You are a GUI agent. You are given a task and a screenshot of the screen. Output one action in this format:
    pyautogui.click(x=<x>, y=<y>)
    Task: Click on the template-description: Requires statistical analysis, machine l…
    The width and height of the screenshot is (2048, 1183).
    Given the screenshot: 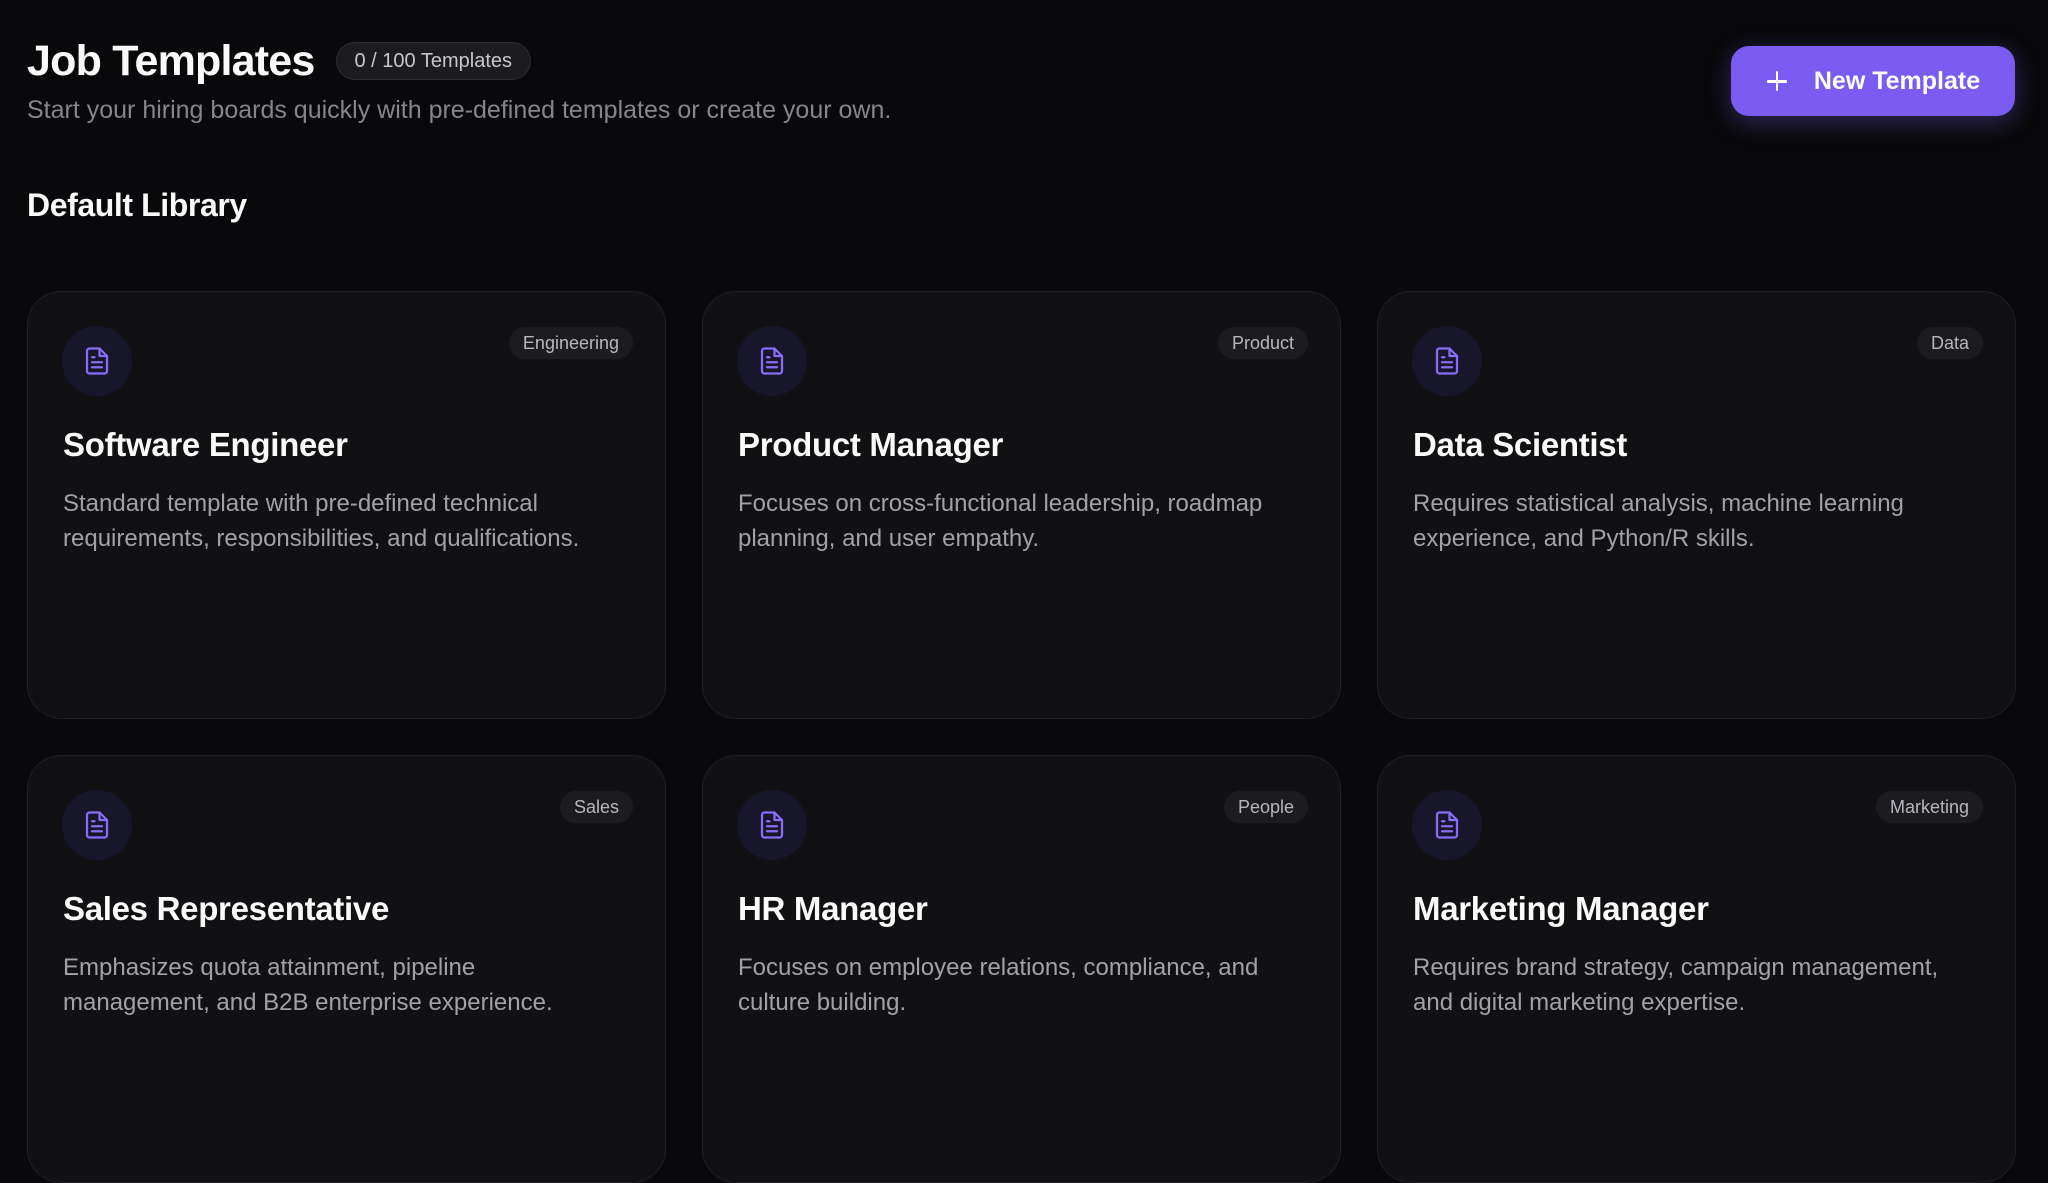 What is the action you would take?
    pyautogui.click(x=1658, y=521)
    